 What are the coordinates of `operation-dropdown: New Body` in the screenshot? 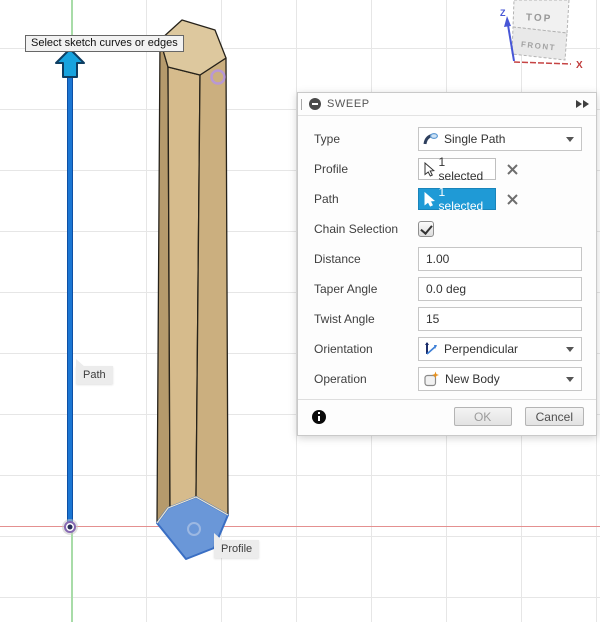 It's located at (500, 379).